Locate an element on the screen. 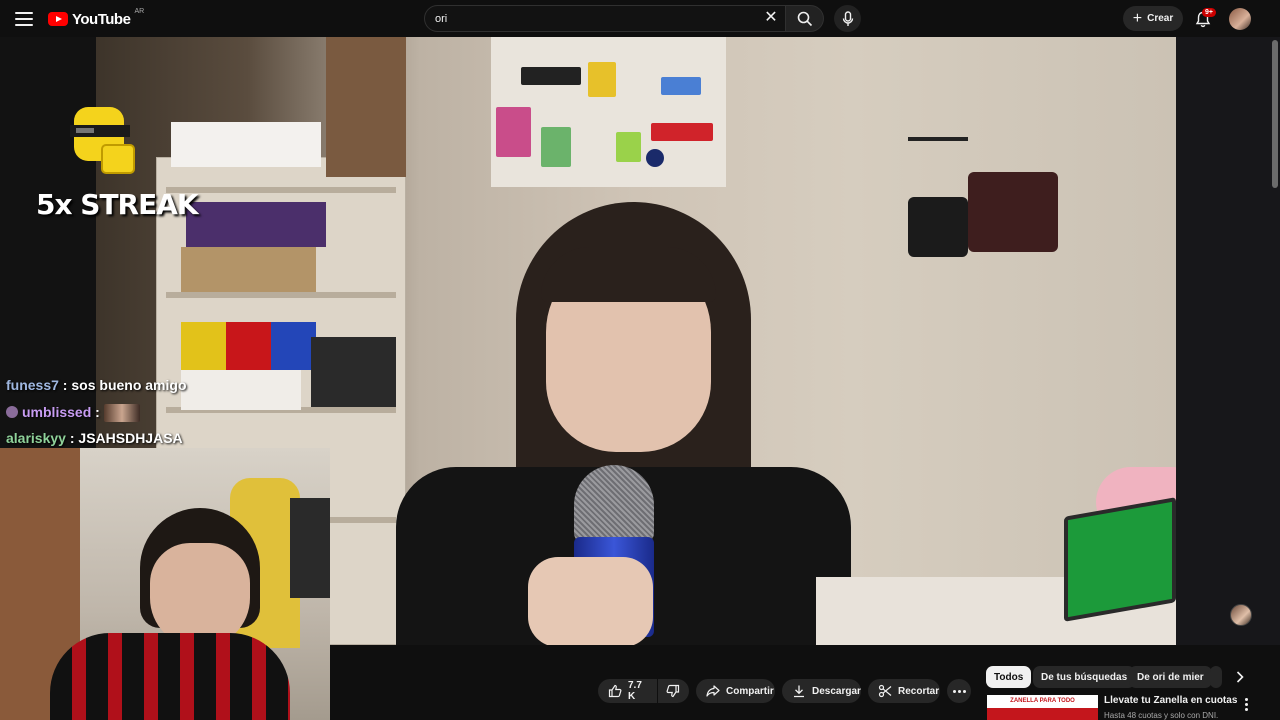  search-box is located at coordinates (605, 18).